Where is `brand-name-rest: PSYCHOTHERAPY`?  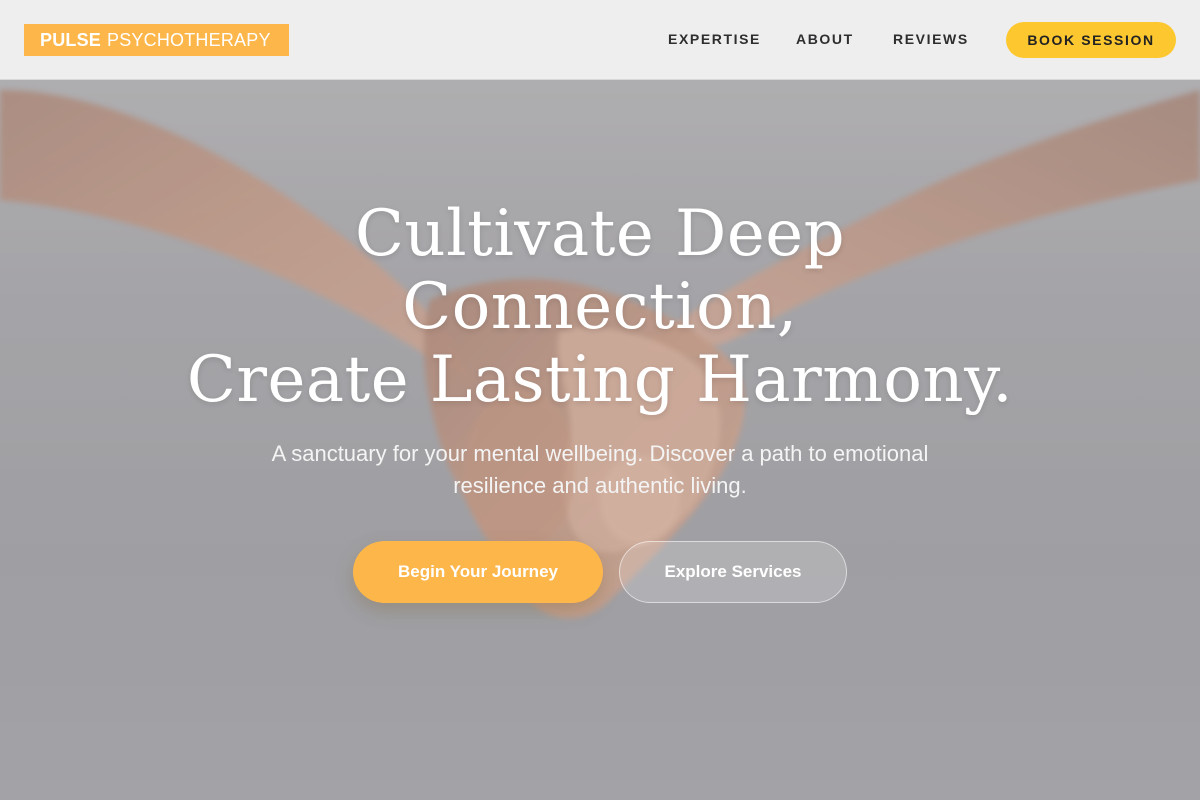
brand-name-rest: PSYCHOTHERAPY is located at coordinates (189, 39).